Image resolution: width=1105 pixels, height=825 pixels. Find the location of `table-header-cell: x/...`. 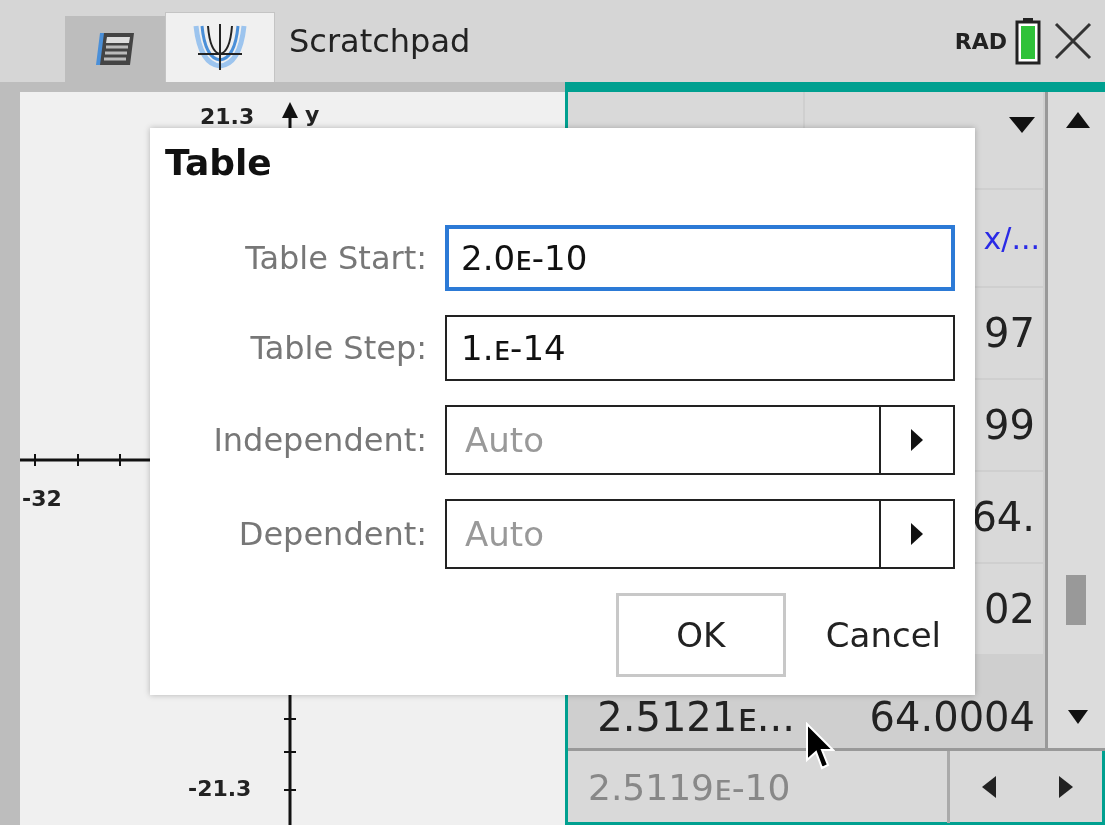

table-header-cell: x/... is located at coordinates (1011, 238).